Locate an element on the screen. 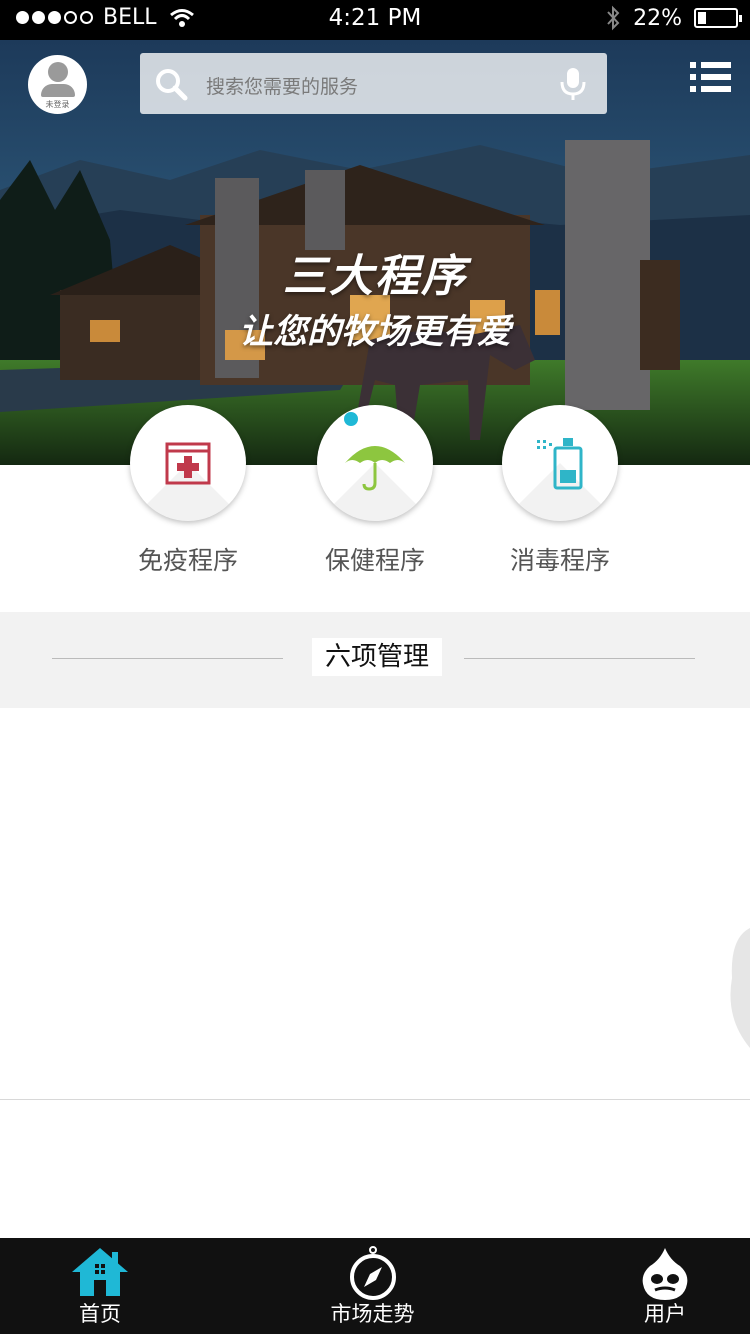 Image resolution: width=750 pixels, height=1334 pixels. status-bar: BELL 4:21 PM 22% is located at coordinates (375, 20).